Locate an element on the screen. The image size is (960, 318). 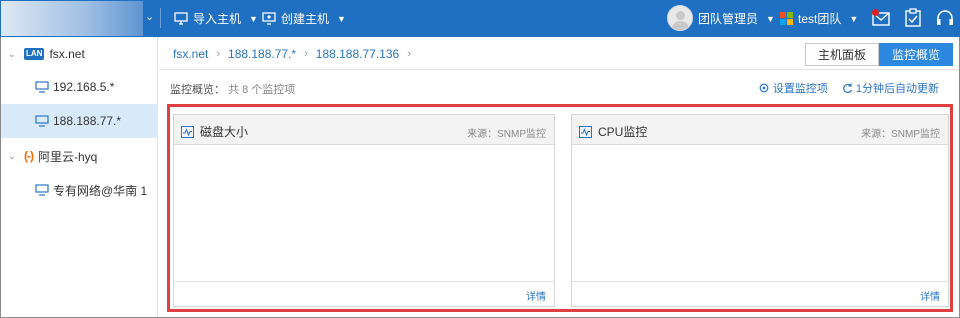
panel-header: 磁盘大小 来源：SNMP监控 is located at coordinates (364, 130).